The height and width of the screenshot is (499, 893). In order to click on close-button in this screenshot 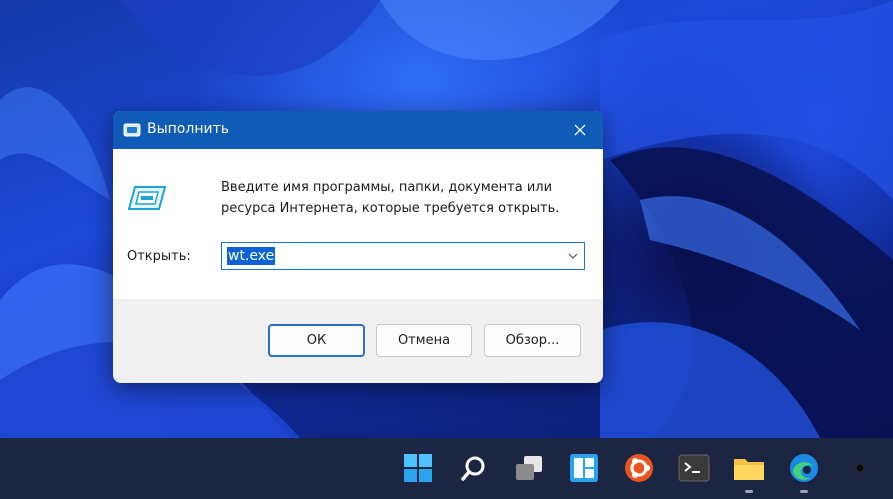, I will do `click(580, 130)`.